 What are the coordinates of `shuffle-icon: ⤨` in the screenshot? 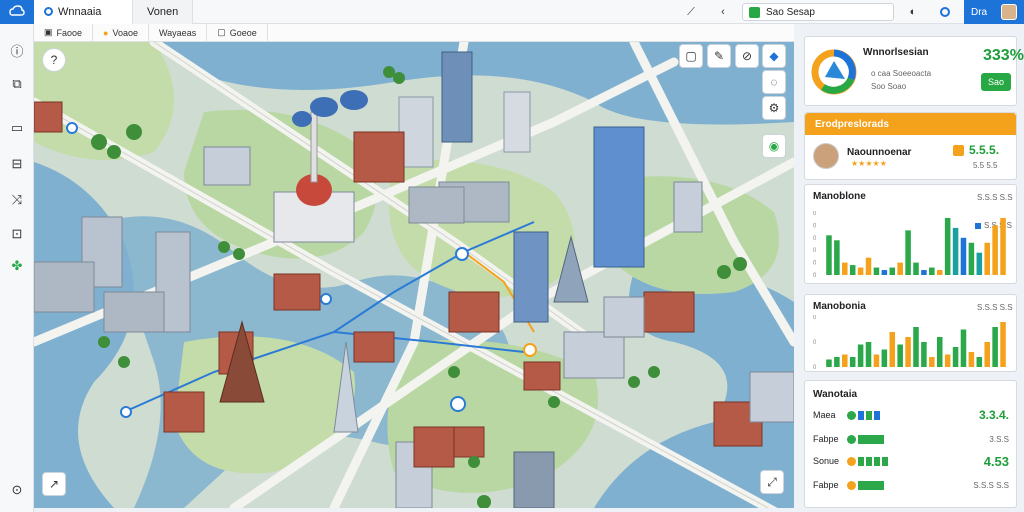 It's located at (17, 200).